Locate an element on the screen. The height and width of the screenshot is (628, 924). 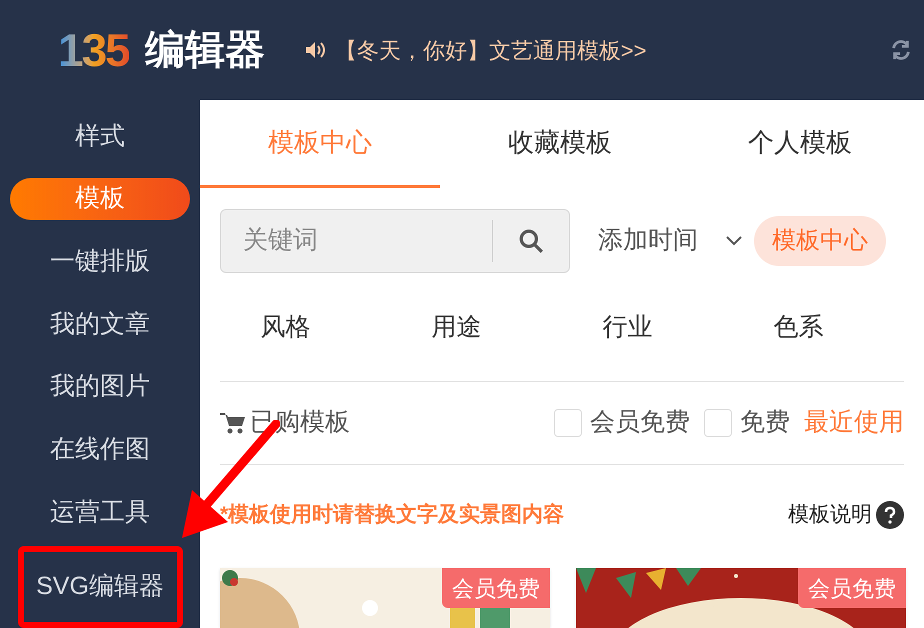
checkbox-label: 会员免费 is located at coordinates (640, 422).